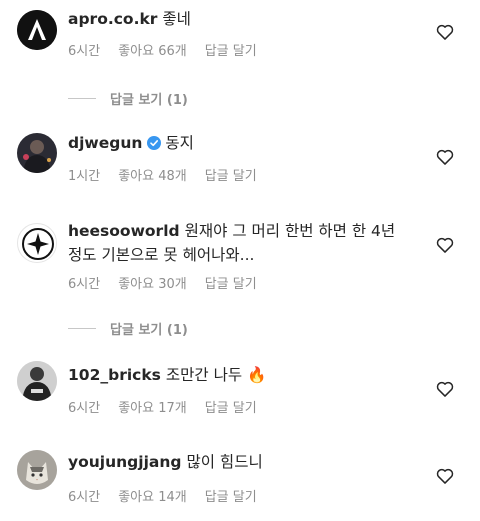 The height and width of the screenshot is (521, 480). I want to click on comment-body: 많이 힘드니, so click(224, 462).